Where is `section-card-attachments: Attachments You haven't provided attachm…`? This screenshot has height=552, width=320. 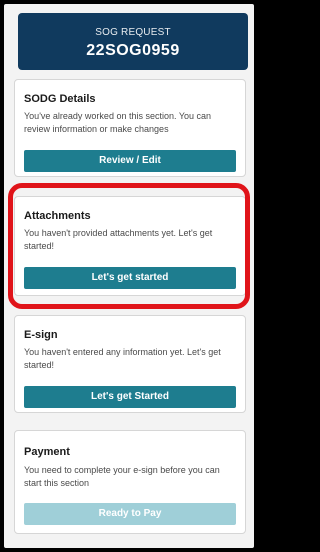 section-card-attachments: Attachments You haven't provided attachm… is located at coordinates (130, 246).